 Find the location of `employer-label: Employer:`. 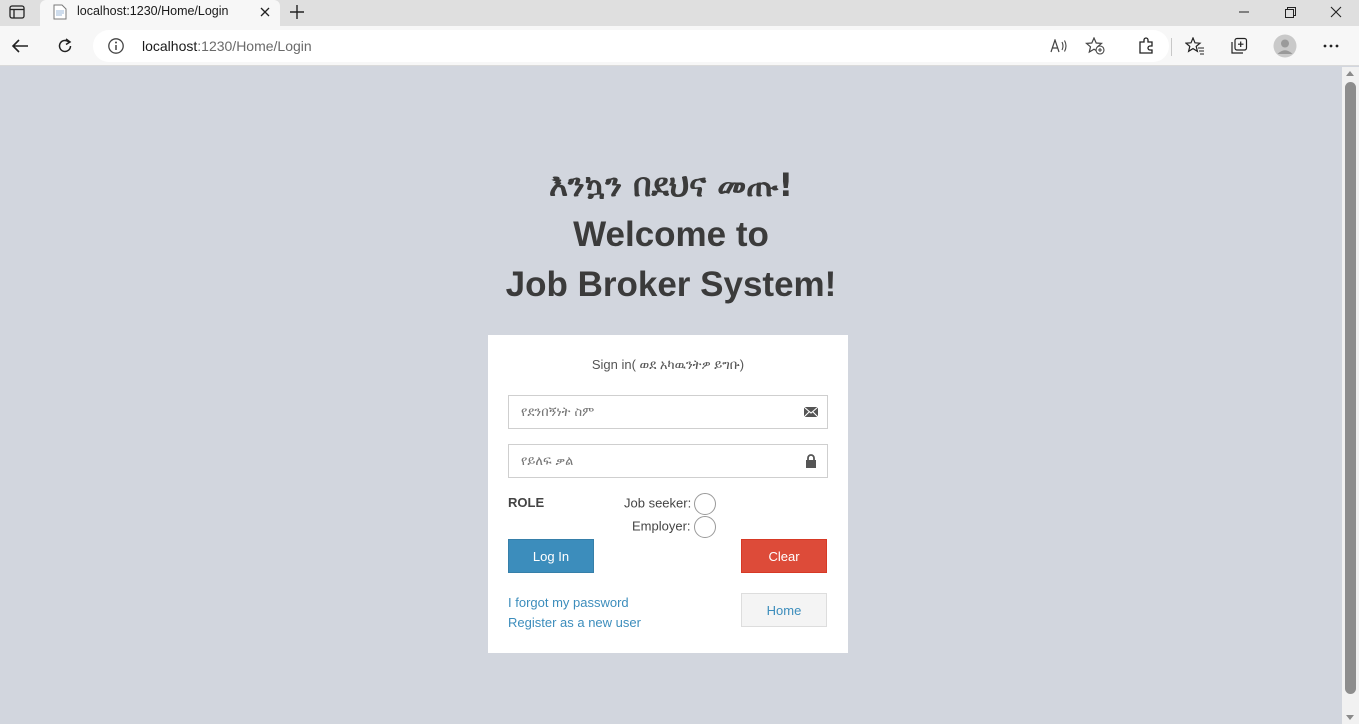

employer-label: Employer: is located at coordinates (661, 526).